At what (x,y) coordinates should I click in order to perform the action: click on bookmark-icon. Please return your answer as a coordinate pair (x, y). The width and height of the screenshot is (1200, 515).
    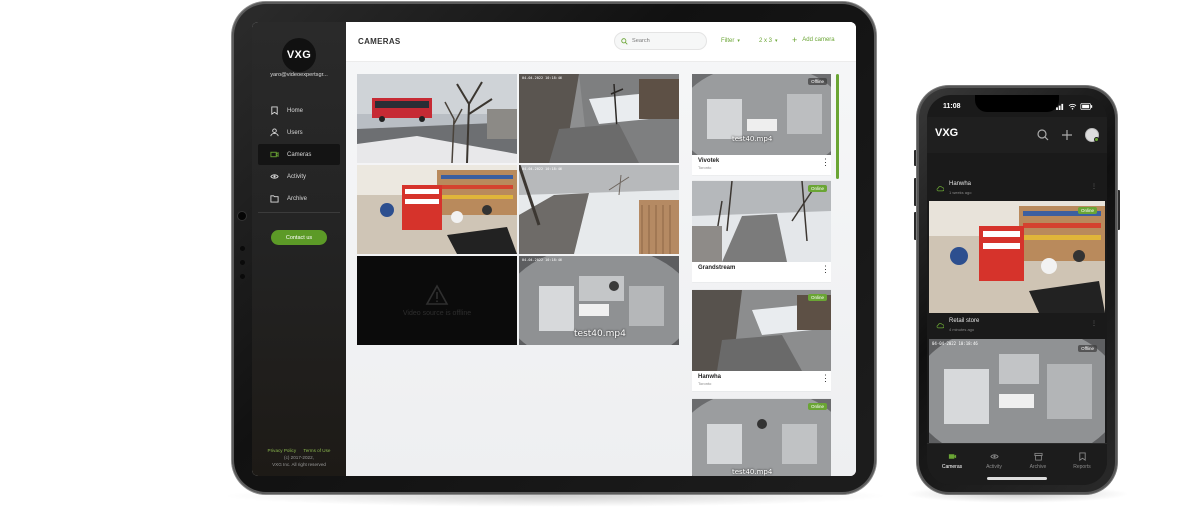
    Looking at the image, I should click on (1082, 456).